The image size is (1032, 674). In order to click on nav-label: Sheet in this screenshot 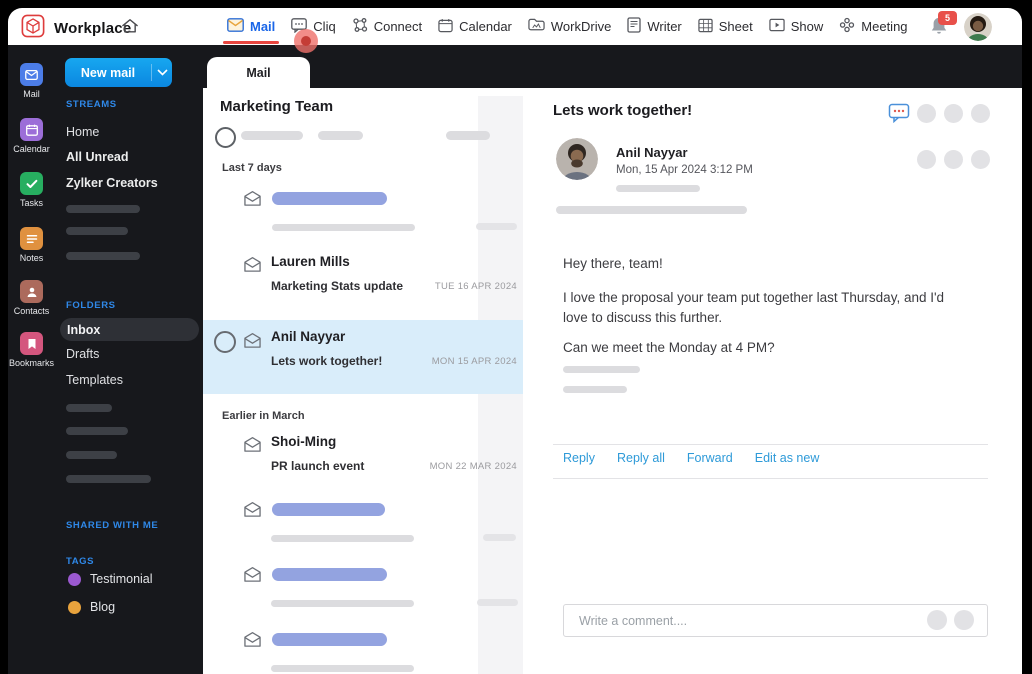, I will do `click(735, 26)`.